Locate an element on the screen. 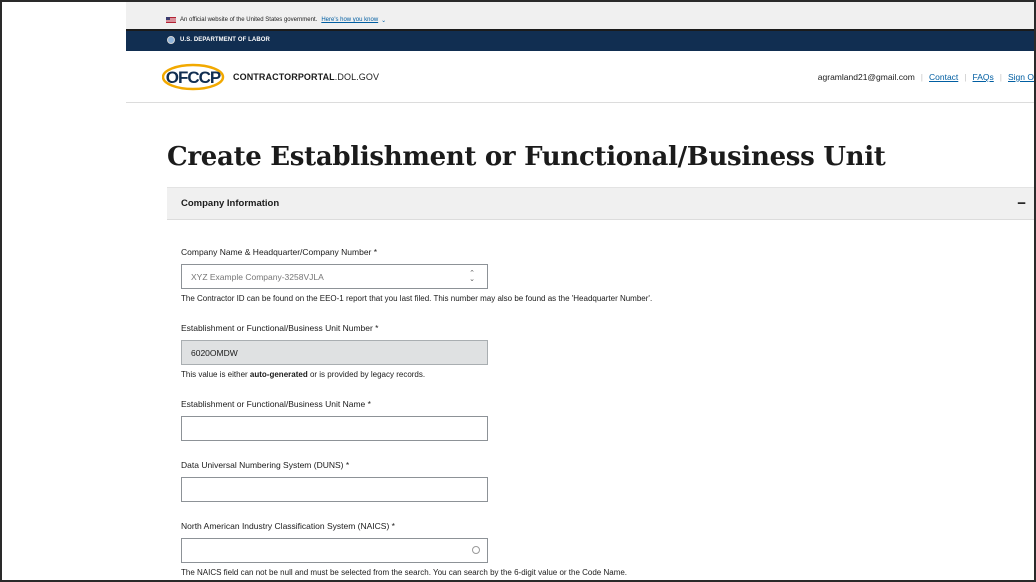  search-icon is located at coordinates (476, 550).